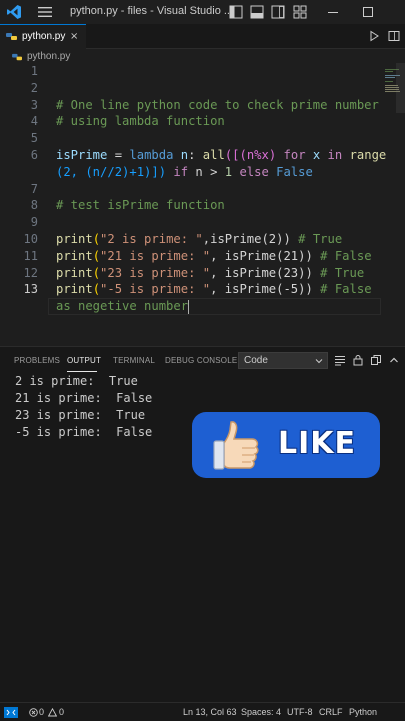 This screenshot has height=721, width=405. I want to click on code-text: print("2 is prime: ",isPrime(2)) # True, so click(199, 239).